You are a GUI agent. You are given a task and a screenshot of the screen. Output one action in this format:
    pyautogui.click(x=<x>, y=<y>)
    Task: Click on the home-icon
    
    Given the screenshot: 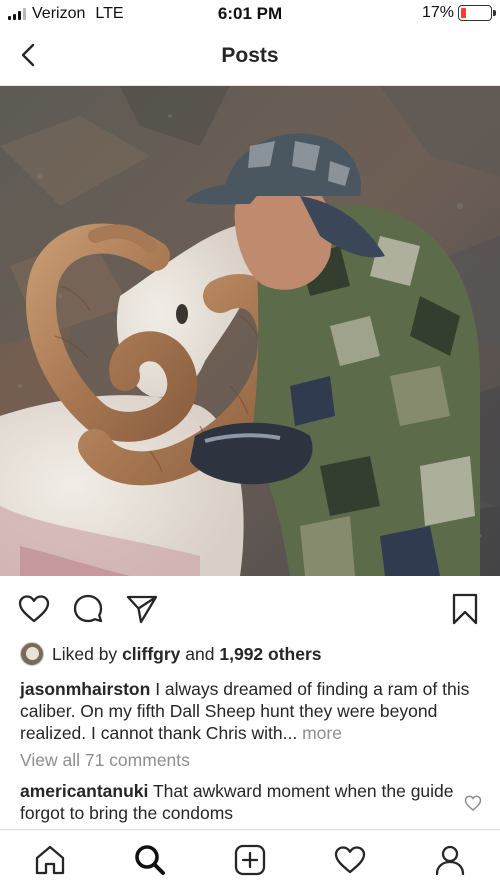 What is the action you would take?
    pyautogui.click(x=50, y=860)
    